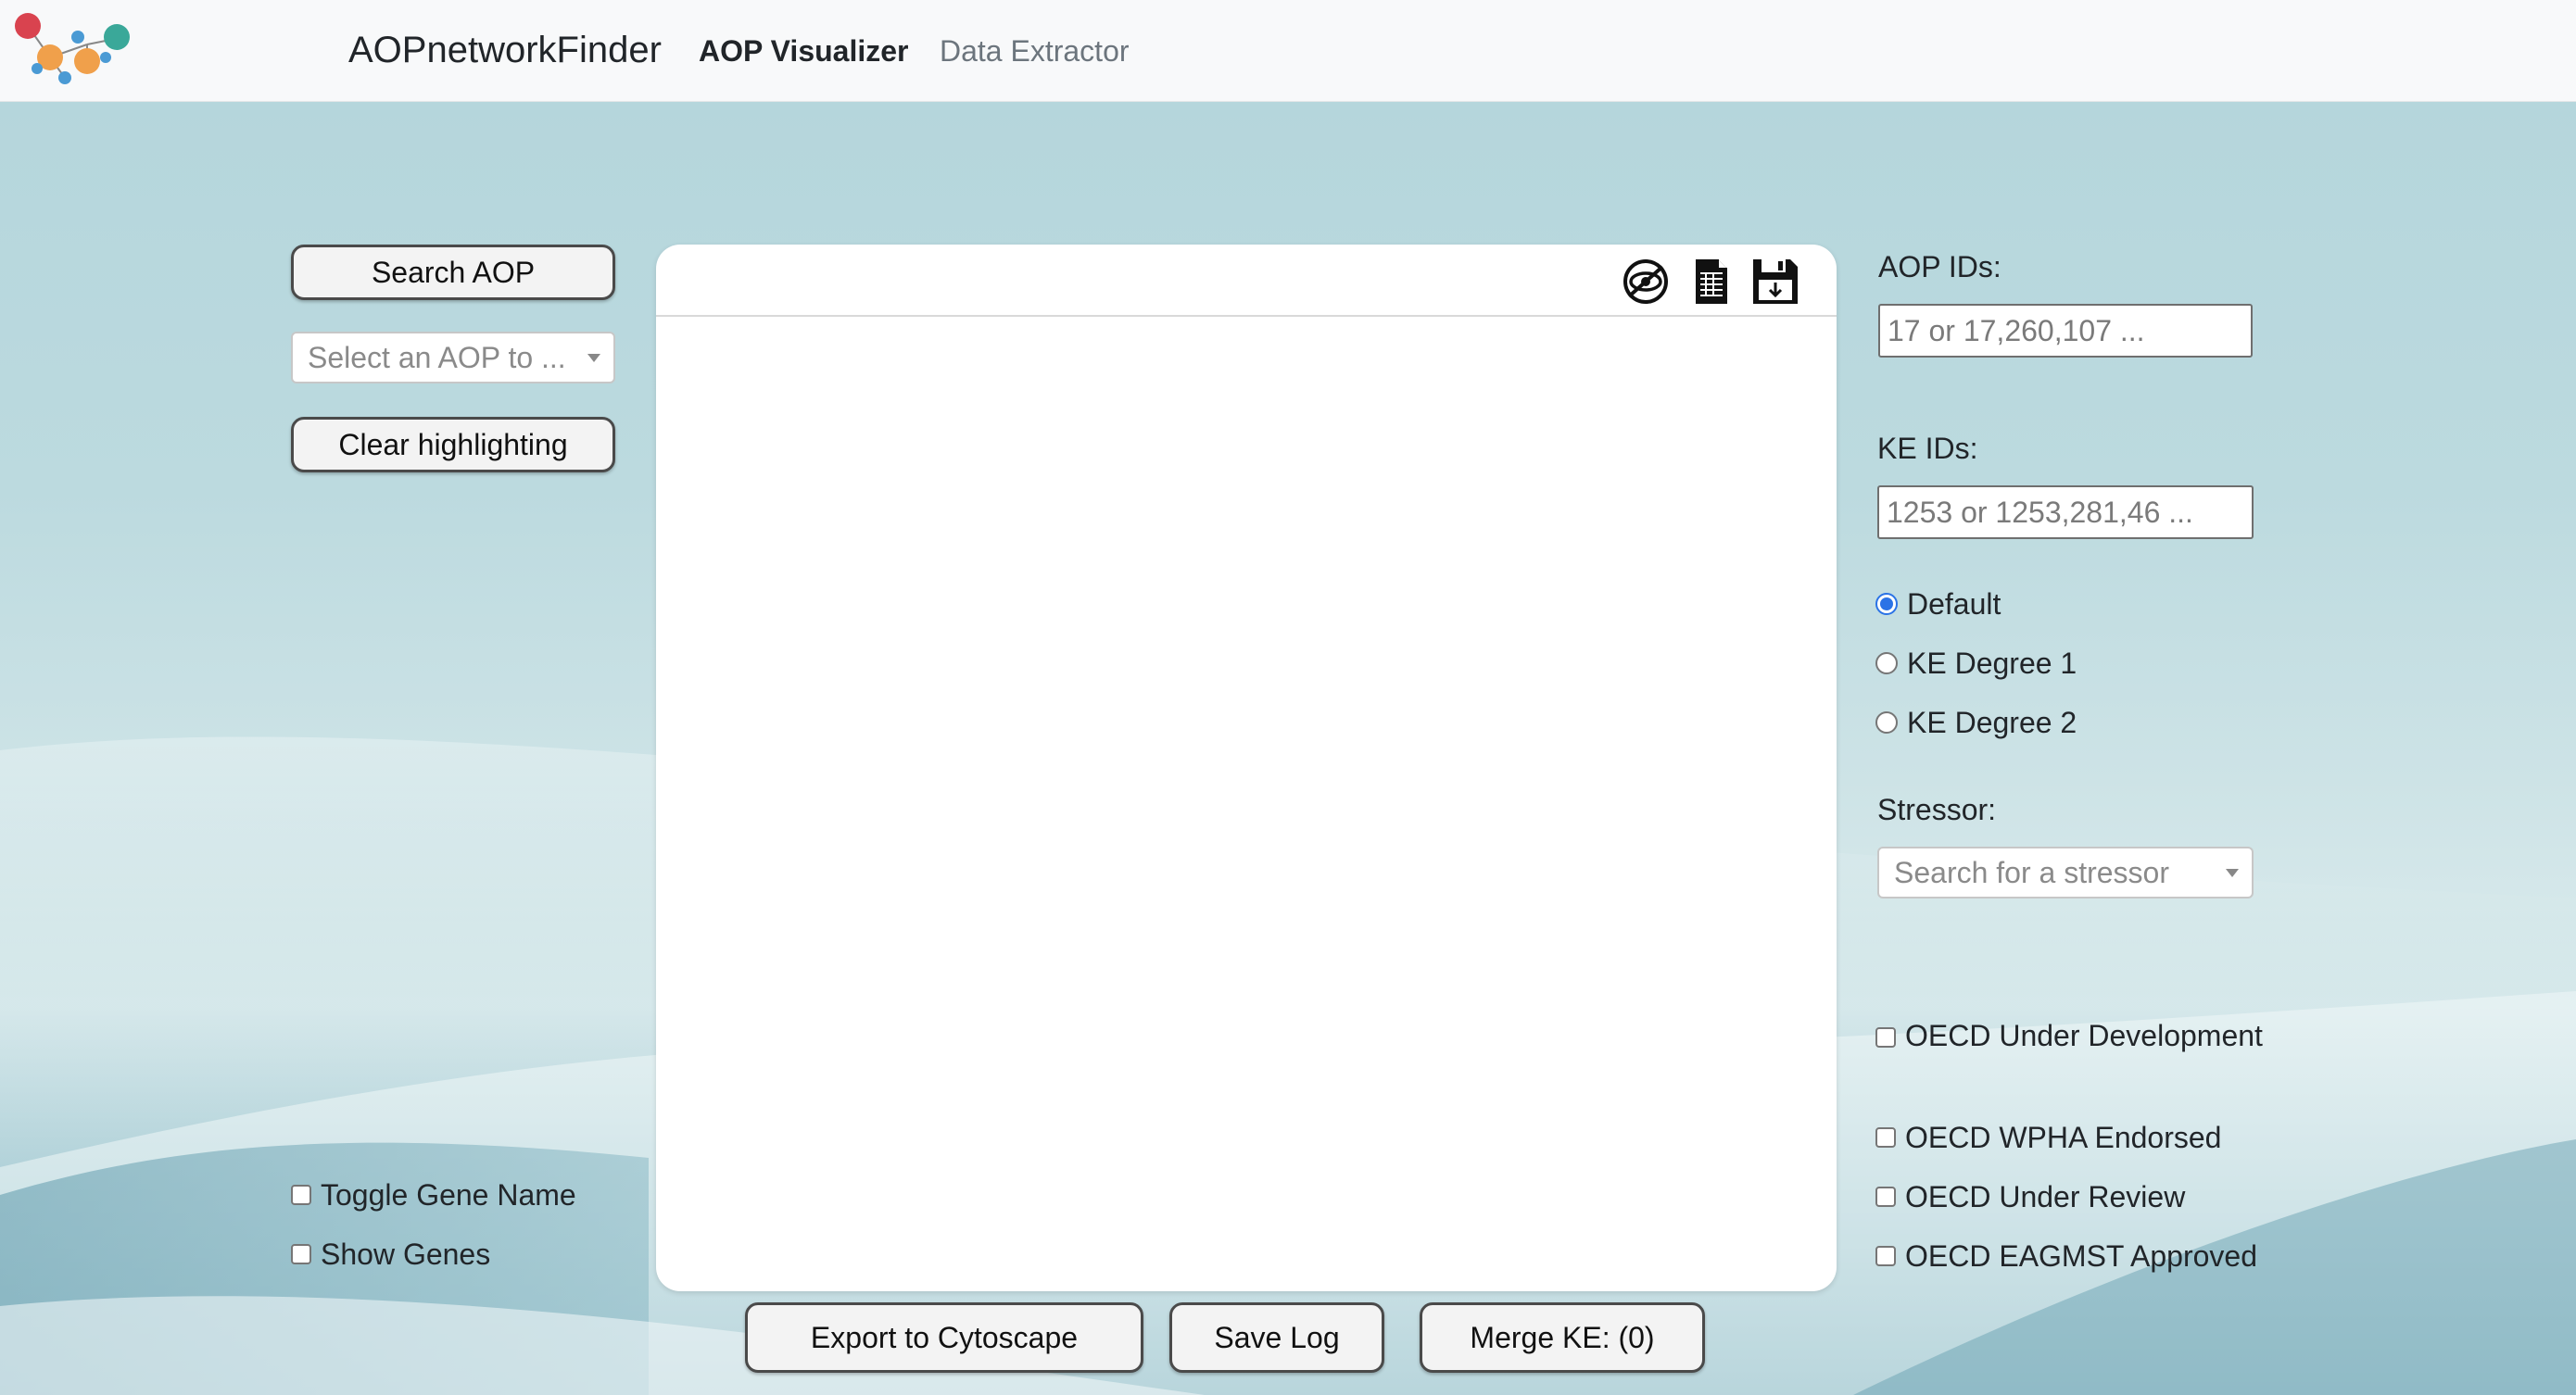 The width and height of the screenshot is (2576, 1395). Describe the element at coordinates (406, 1254) in the screenshot. I see `show-genes-label: Show Genes` at that location.